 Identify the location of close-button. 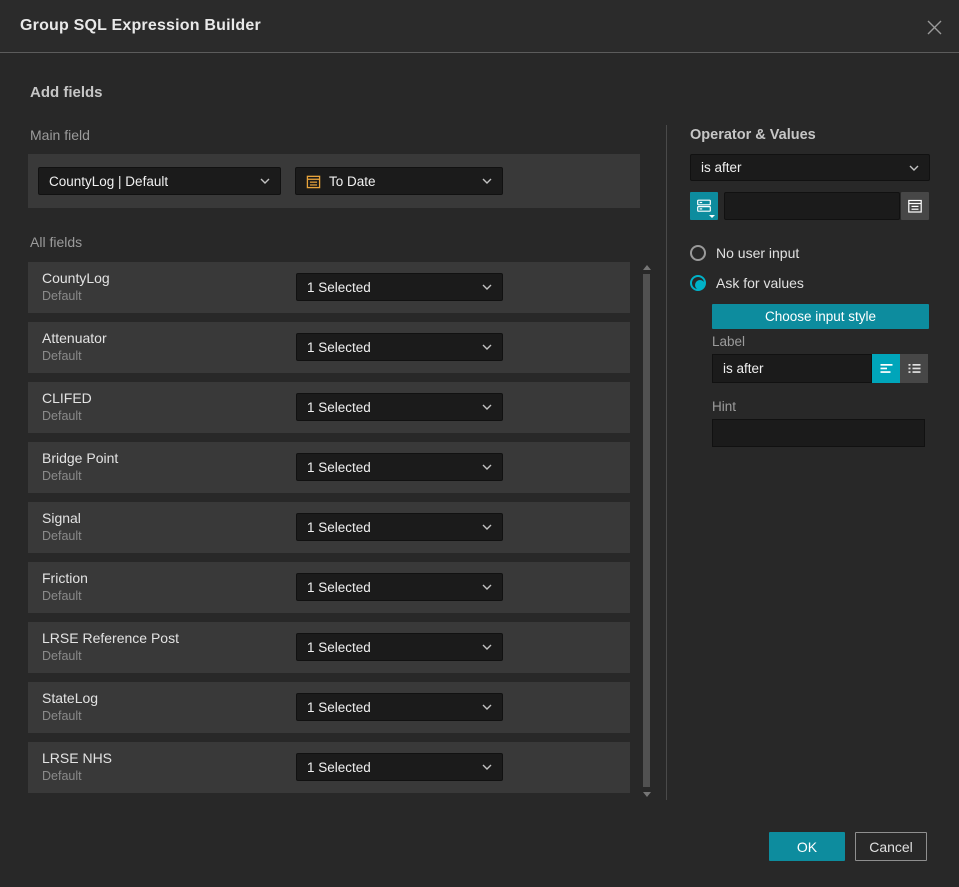
(934, 27).